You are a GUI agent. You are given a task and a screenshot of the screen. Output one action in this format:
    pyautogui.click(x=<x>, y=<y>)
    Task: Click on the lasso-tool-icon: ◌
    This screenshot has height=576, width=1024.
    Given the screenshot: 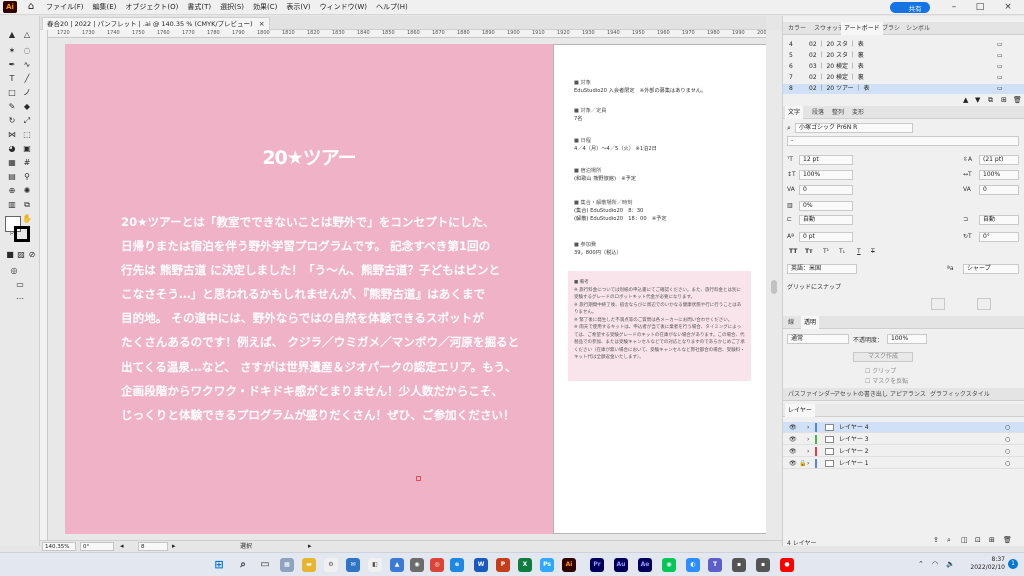 What is the action you would take?
    pyautogui.click(x=27, y=51)
    